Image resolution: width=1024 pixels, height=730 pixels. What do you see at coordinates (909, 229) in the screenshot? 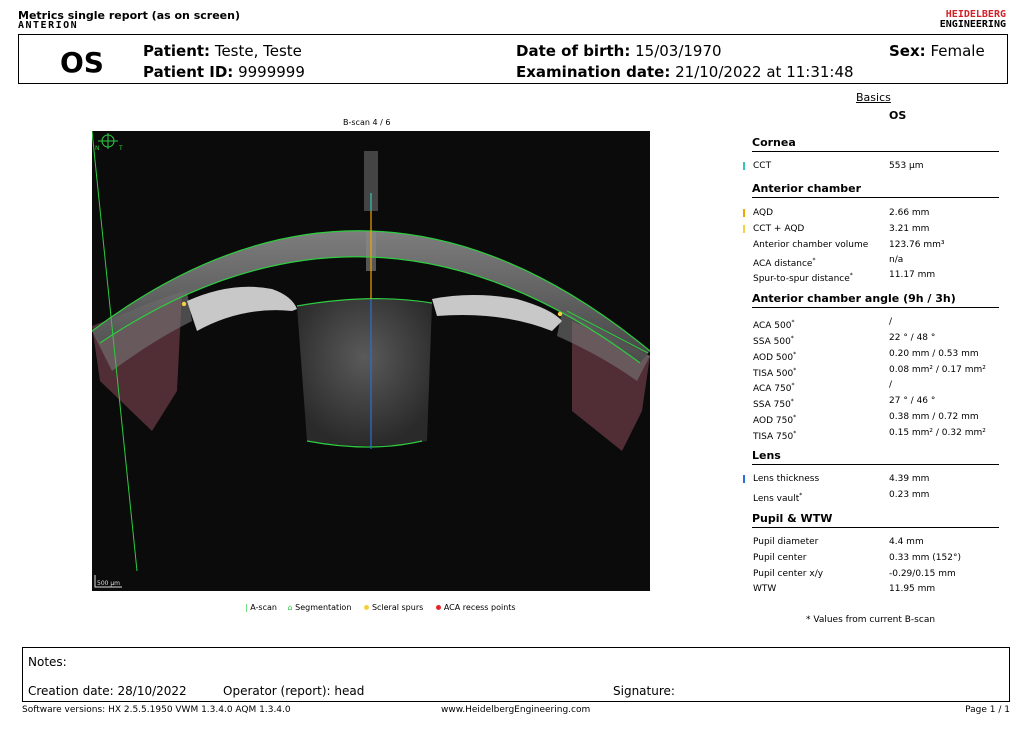
I see `metric-value: 3.21 mm` at bounding box center [909, 229].